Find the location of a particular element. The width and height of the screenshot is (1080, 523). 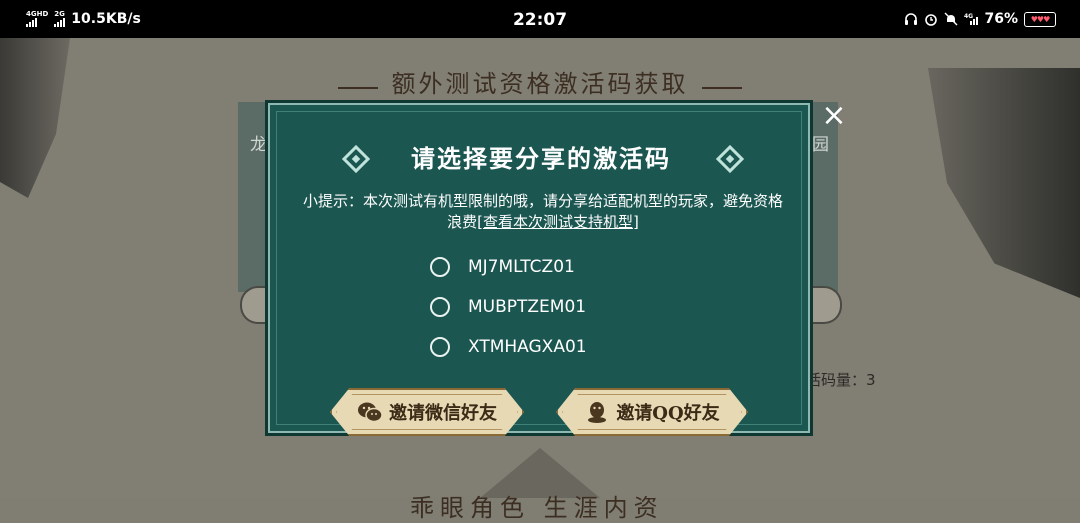

code-label: XTMHAGXA01 is located at coordinates (527, 347).